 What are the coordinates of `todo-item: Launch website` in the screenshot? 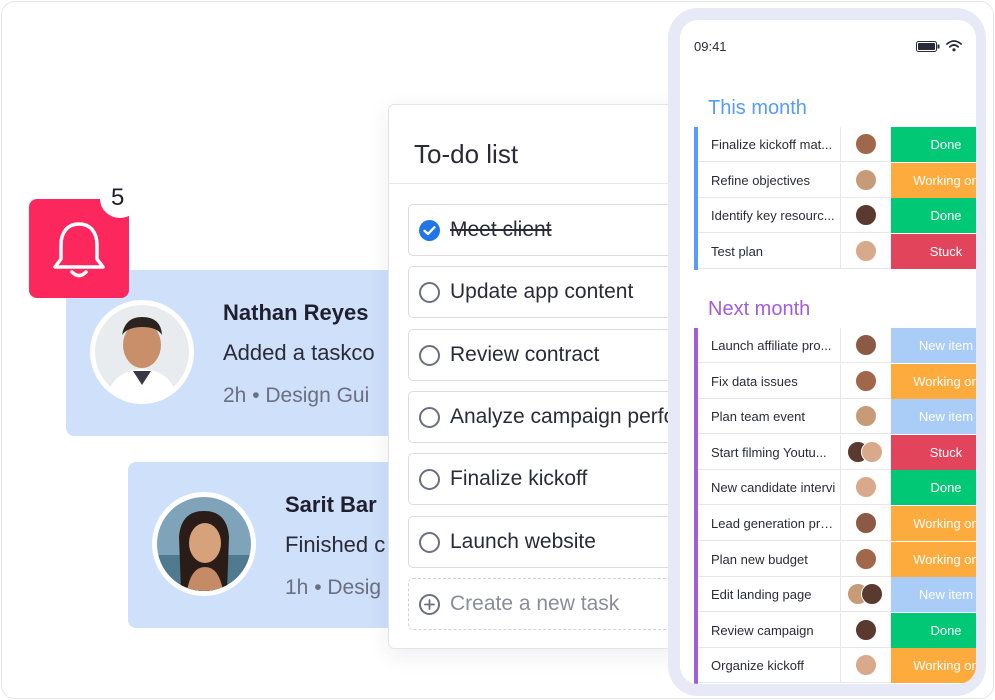 It's located at (557, 542).